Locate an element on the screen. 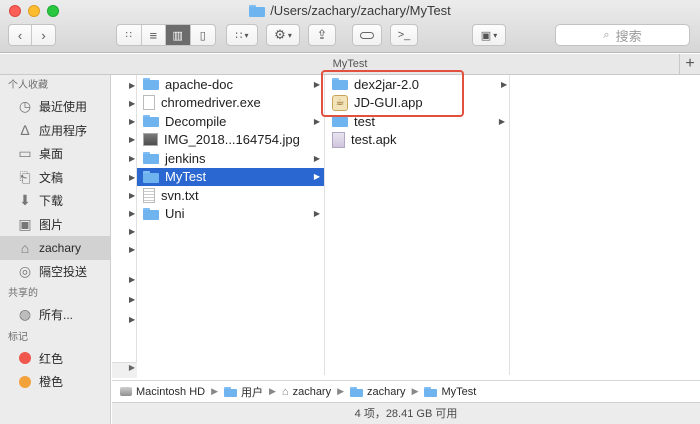 This screenshot has height=424, width=700. item-name: test.apk is located at coordinates (374, 140).